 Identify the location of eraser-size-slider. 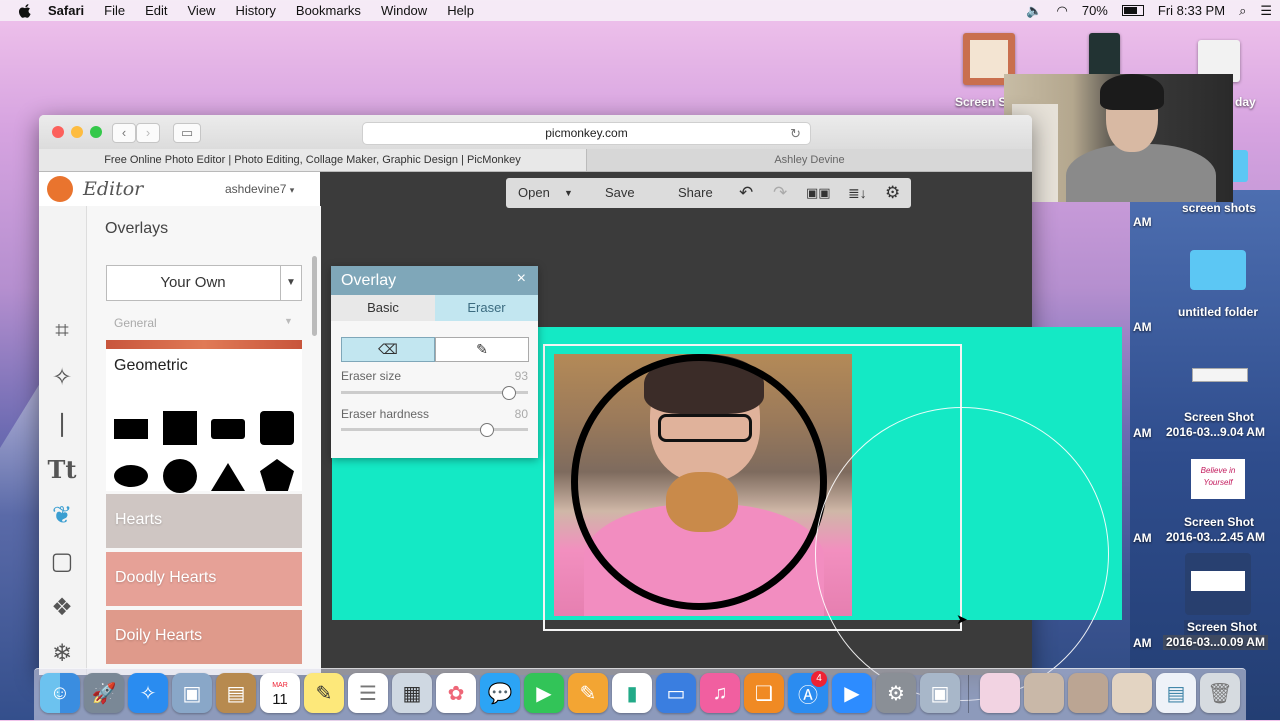
(434, 392).